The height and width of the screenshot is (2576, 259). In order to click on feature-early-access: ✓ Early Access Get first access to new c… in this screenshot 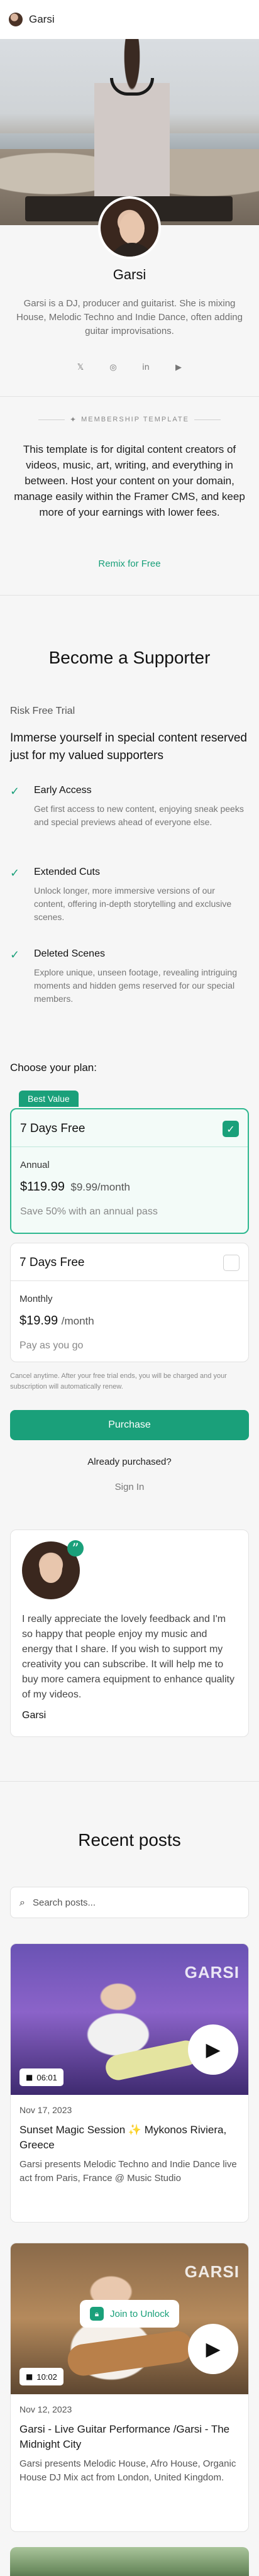, I will do `click(129, 819)`.